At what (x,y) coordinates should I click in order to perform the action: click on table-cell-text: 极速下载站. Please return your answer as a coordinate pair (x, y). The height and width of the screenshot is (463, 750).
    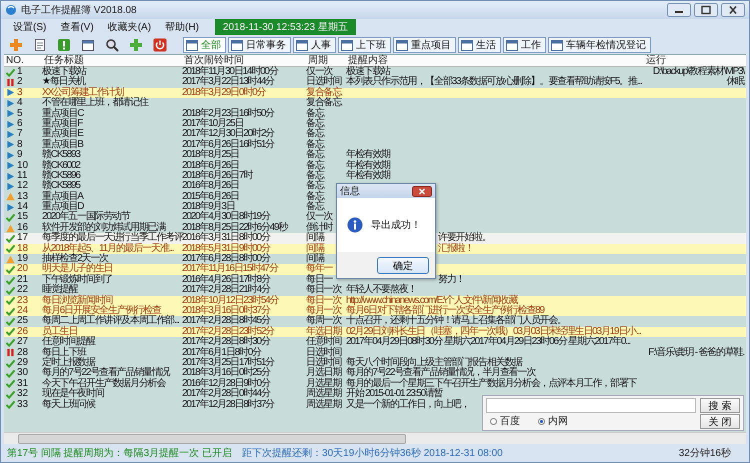
    Looking at the image, I should click on (64, 72).